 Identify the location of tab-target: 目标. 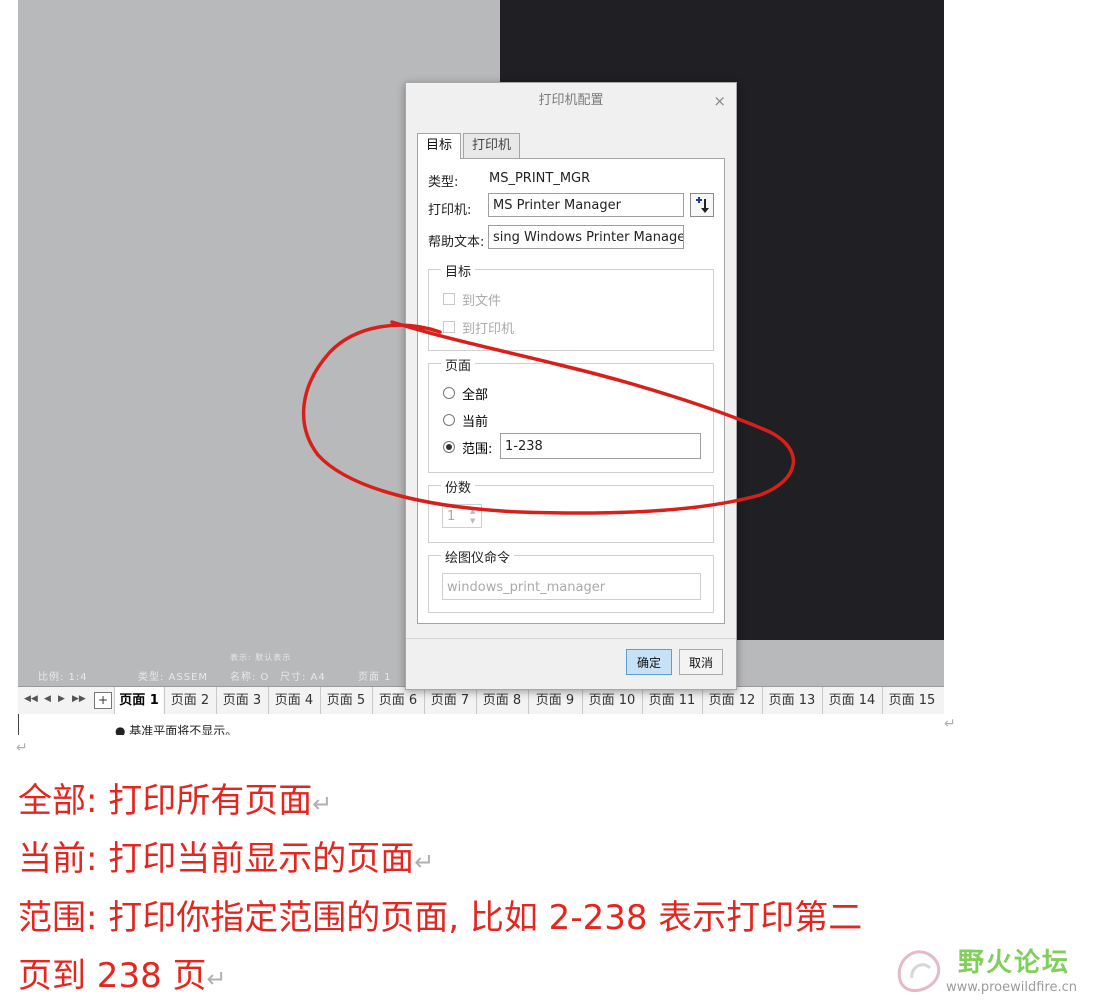
(439, 146).